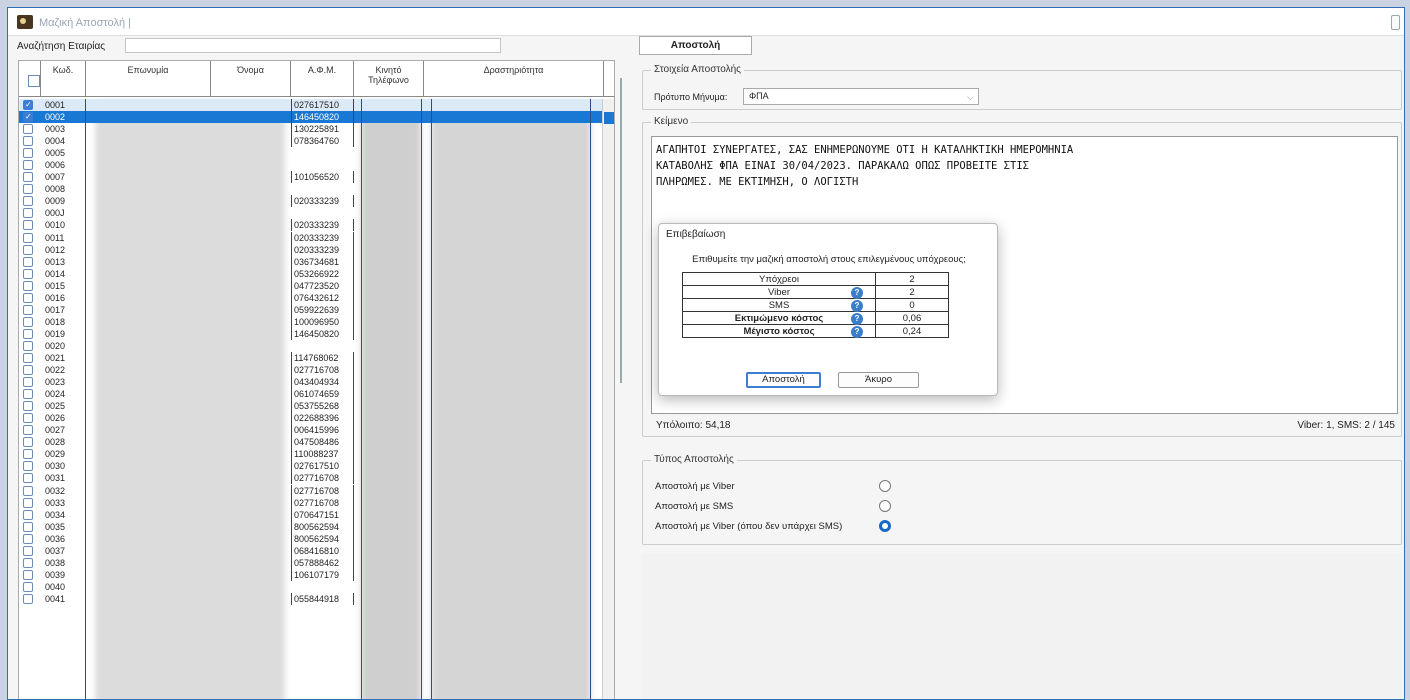 This screenshot has height=700, width=1410. I want to click on panel-splitter, so click(621, 230).